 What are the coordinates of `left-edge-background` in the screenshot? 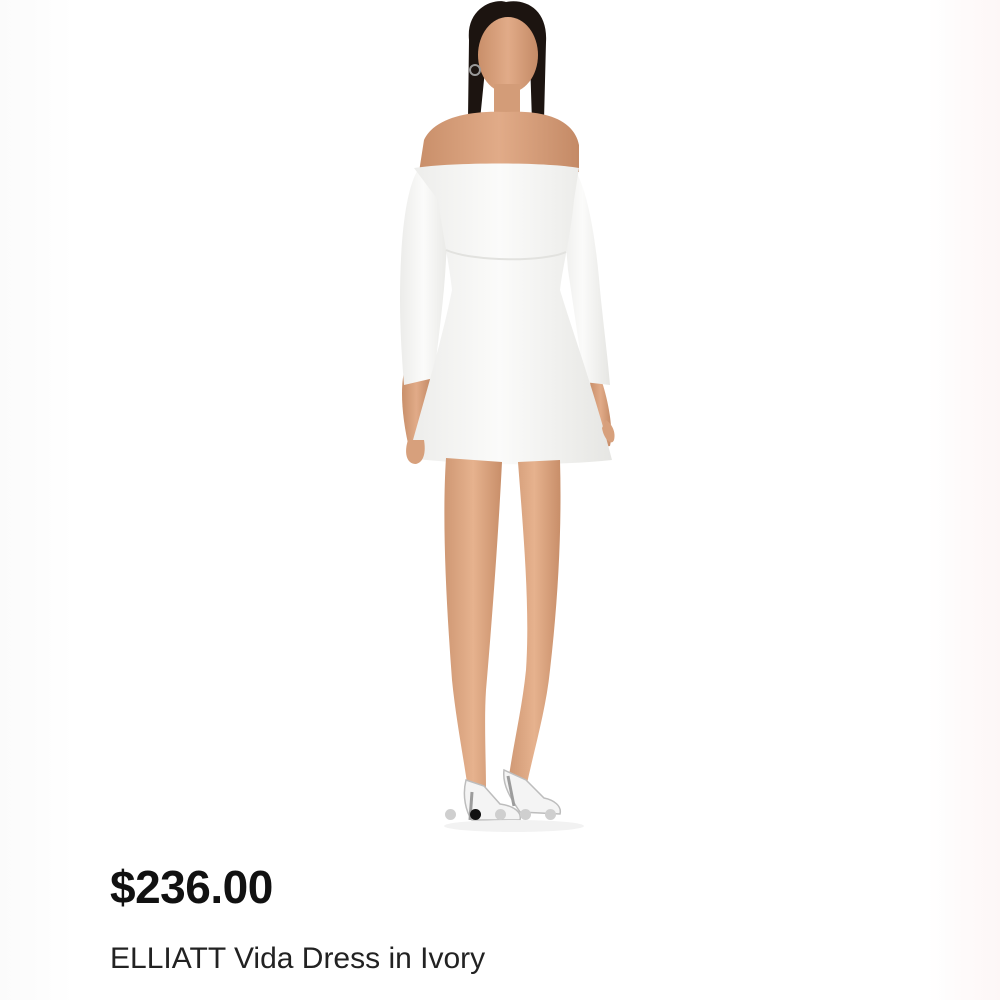 It's located at (37, 500).